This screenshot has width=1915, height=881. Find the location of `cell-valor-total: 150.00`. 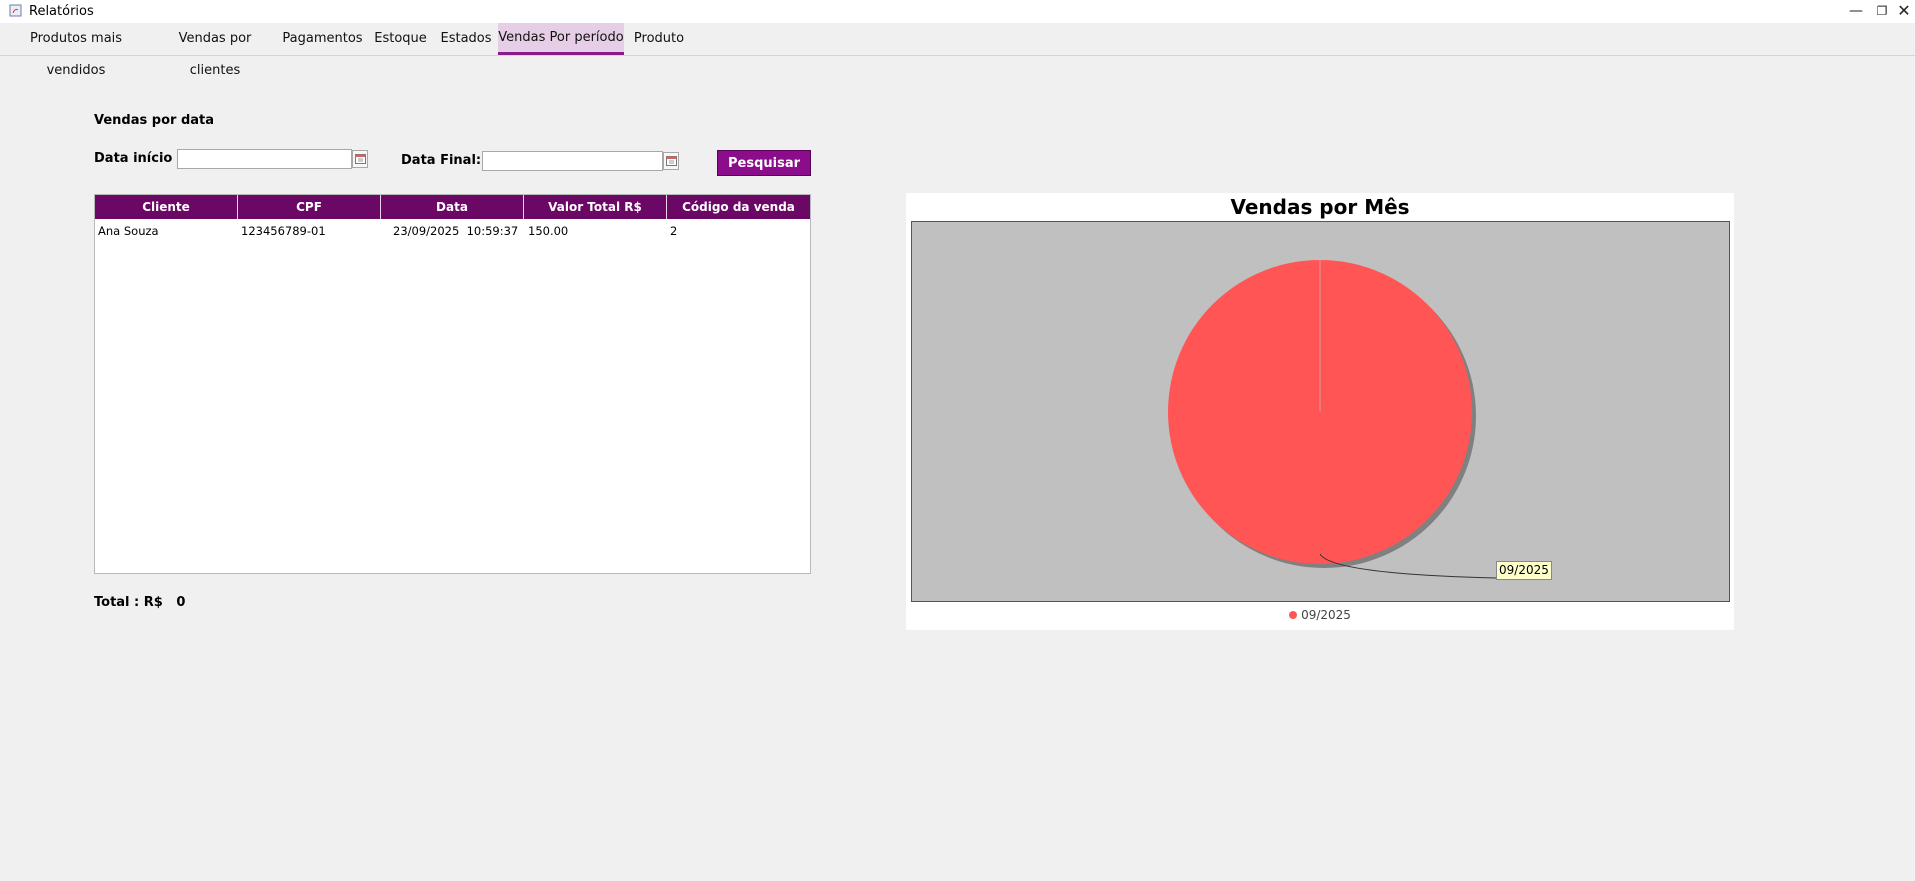

cell-valor-total: 150.00 is located at coordinates (548, 231).